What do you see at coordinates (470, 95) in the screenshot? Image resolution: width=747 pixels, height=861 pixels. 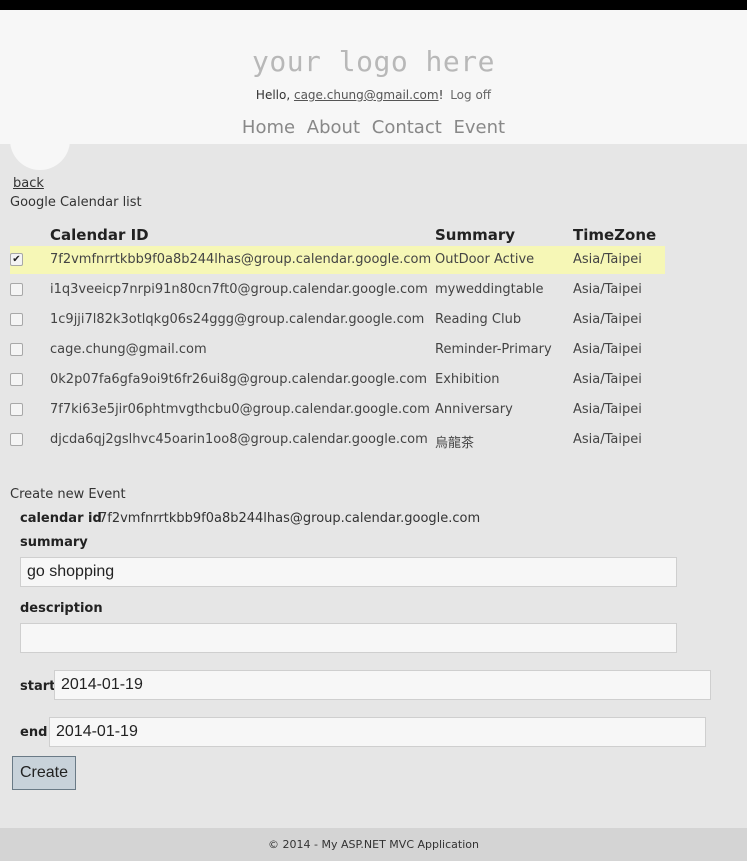 I see `logoff-link: Log off` at bounding box center [470, 95].